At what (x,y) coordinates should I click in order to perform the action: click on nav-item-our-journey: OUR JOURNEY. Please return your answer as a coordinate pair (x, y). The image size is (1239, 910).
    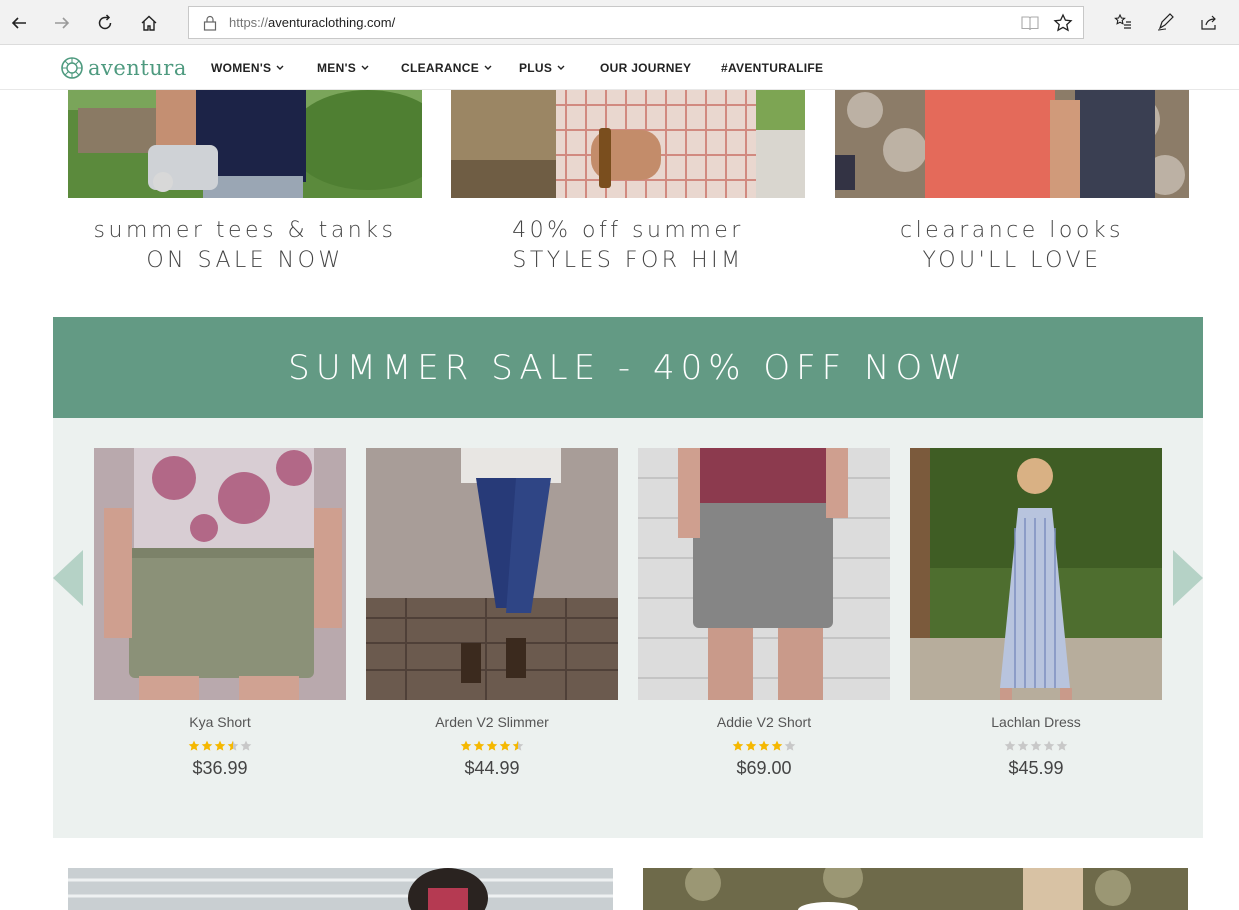
    Looking at the image, I should click on (660, 68).